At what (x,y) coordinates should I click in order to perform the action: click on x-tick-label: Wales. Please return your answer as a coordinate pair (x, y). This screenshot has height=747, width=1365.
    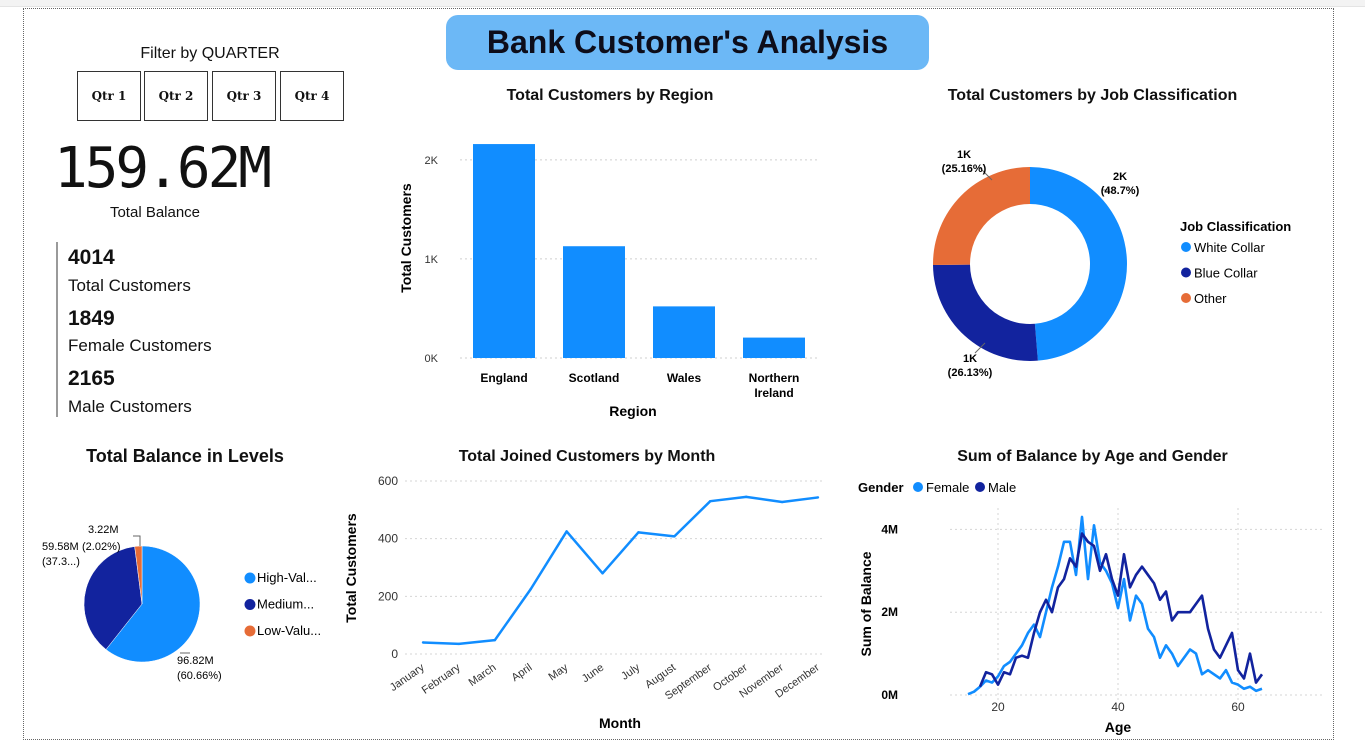
    Looking at the image, I should click on (684, 378).